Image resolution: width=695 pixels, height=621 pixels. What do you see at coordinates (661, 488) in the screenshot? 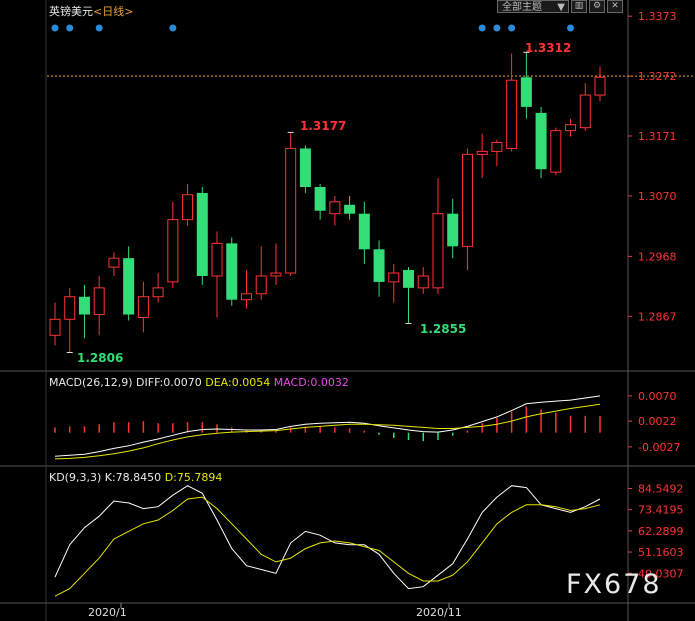
I see `kd-tick-label: 84.5492` at bounding box center [661, 488].